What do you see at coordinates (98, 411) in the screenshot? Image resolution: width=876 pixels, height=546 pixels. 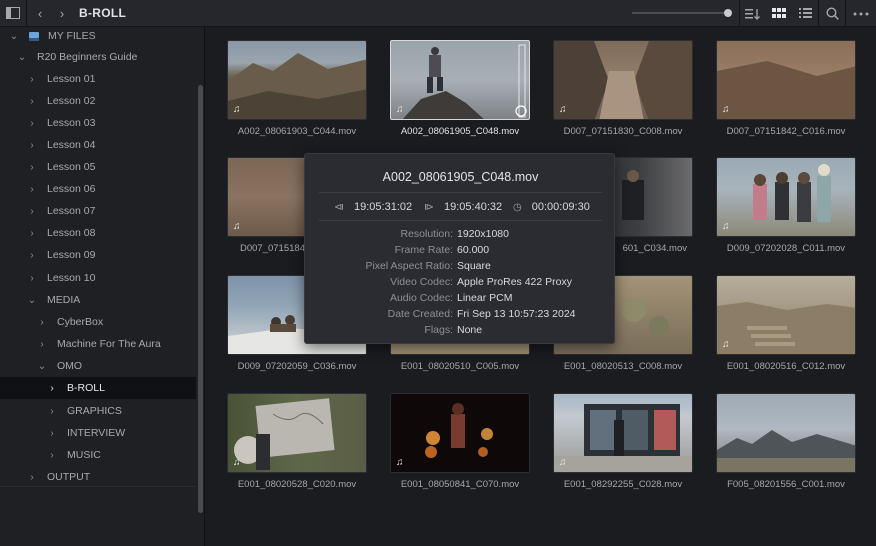 I see `tree-item-graphics: › GRAPHICS` at bounding box center [98, 411].